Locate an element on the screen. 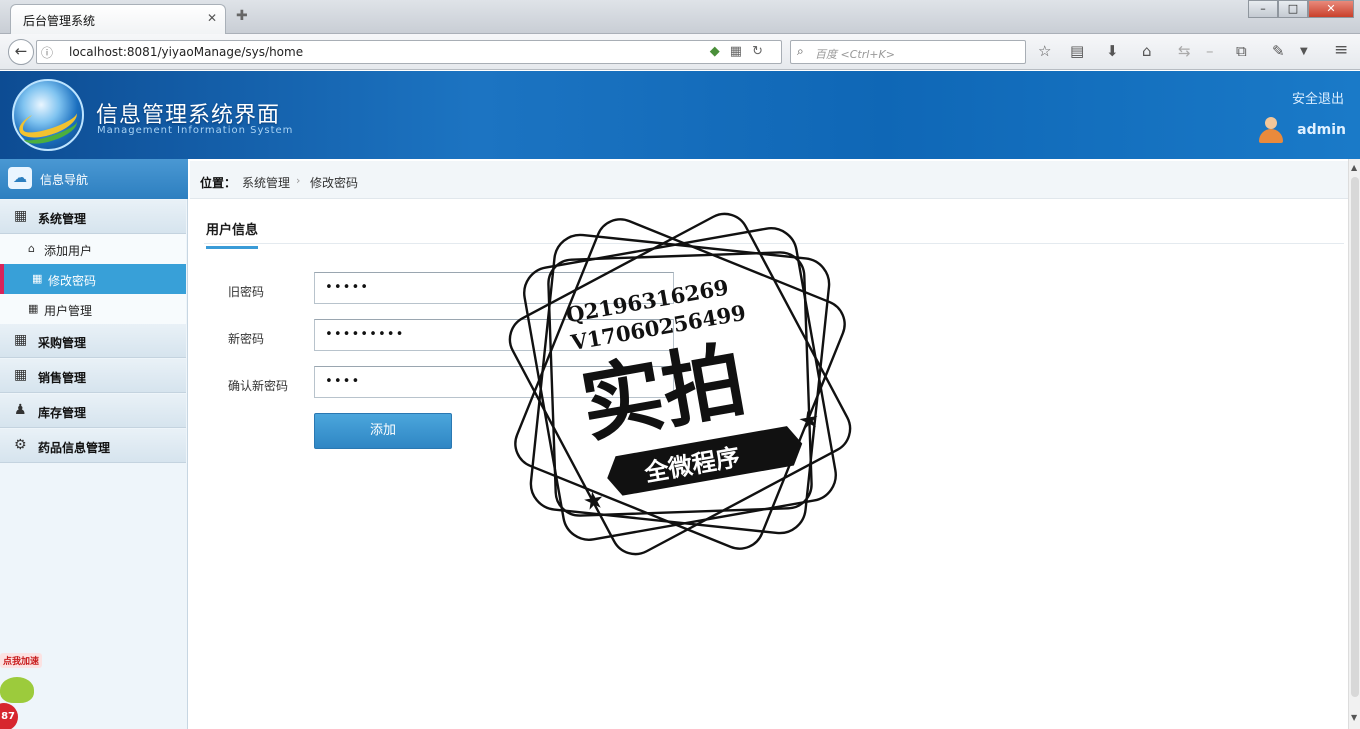 Image resolution: width=1360 pixels, height=729 pixels. tab-user-info: 用户信息 is located at coordinates (232, 234).